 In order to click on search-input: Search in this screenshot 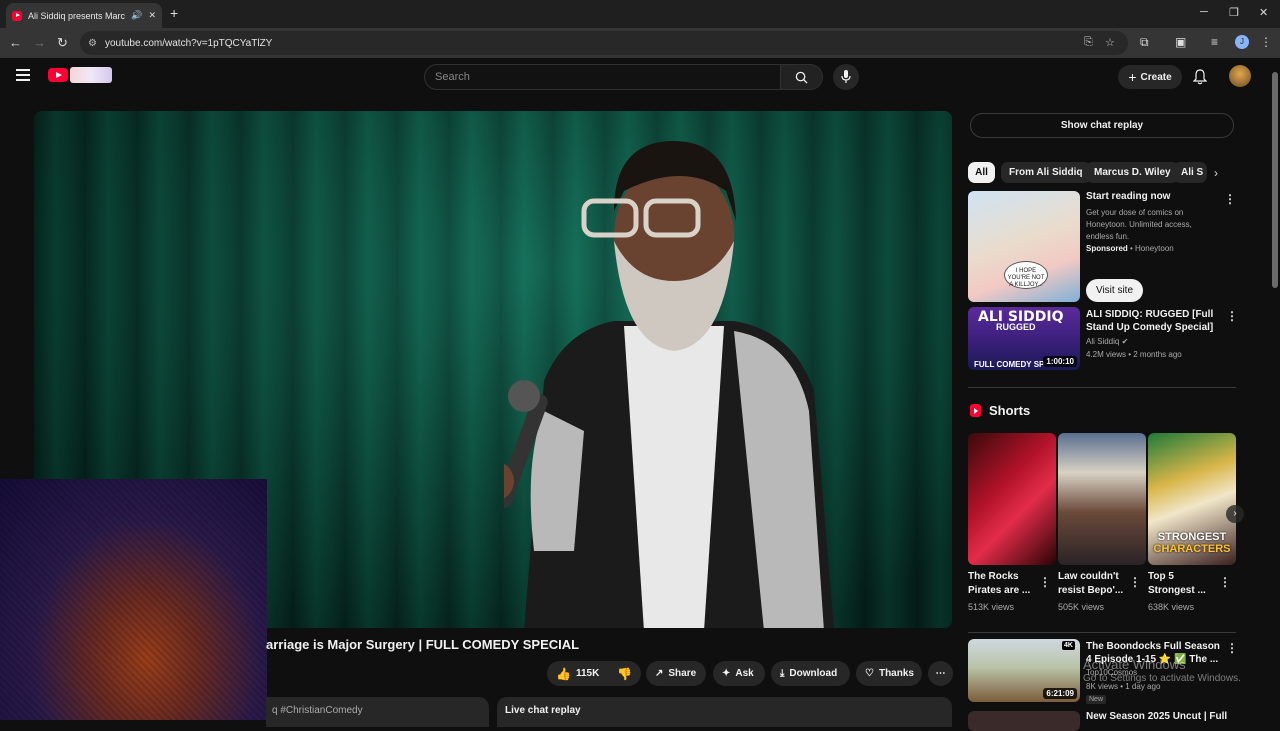, I will do `click(602, 77)`.